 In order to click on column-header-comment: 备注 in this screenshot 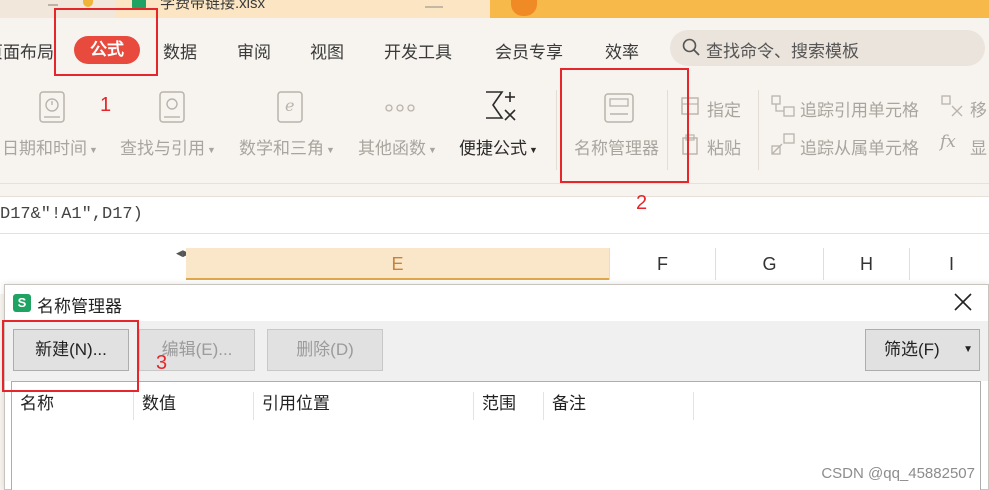, I will do `click(619, 406)`.